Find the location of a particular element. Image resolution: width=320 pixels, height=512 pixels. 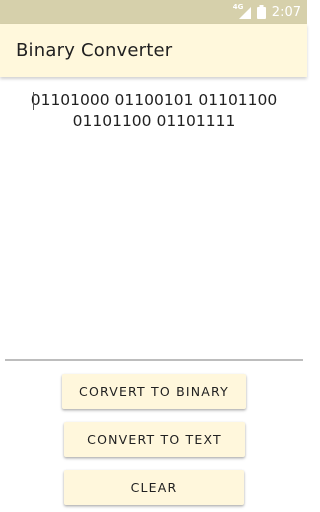

signal-icon: 4G is located at coordinates (242, 11).